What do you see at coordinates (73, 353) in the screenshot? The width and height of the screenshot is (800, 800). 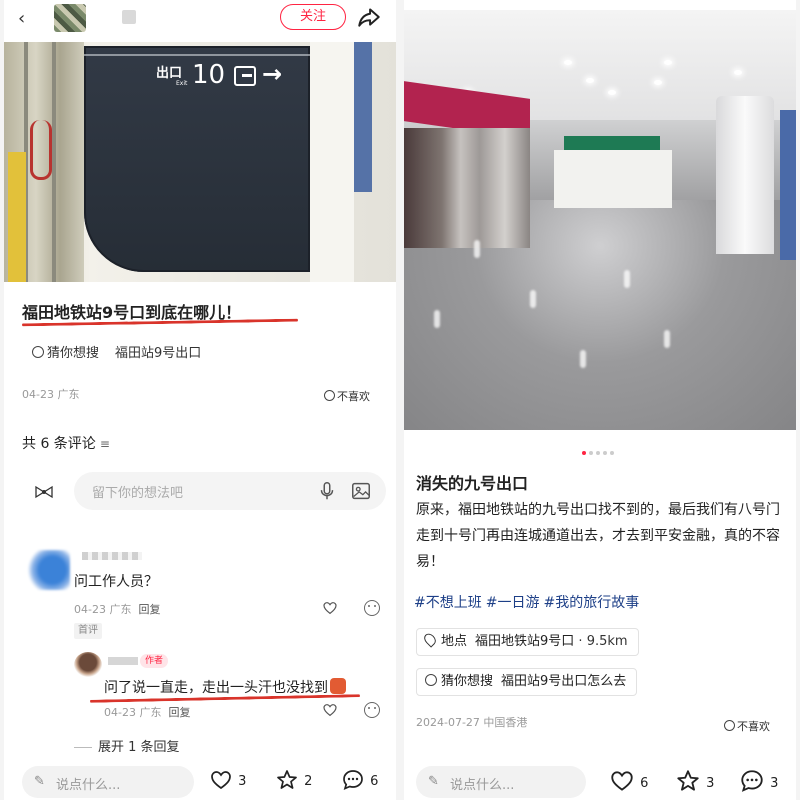 I see `suggest-label: 猜你想搜` at bounding box center [73, 353].